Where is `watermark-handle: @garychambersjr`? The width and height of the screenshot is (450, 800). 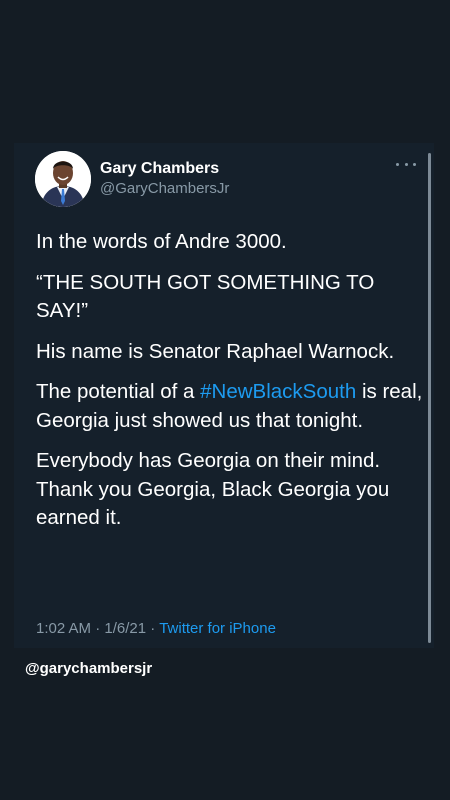
watermark-handle: @garychambersjr is located at coordinates (89, 668).